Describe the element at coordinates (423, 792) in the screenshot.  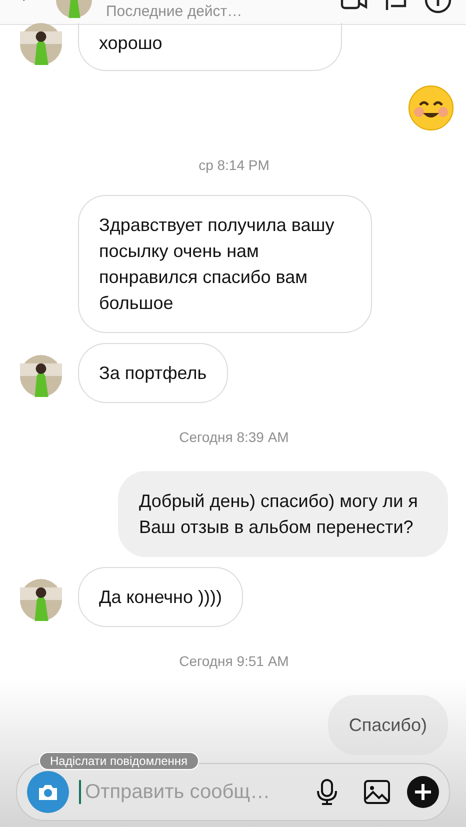
I see `add-icon` at that location.